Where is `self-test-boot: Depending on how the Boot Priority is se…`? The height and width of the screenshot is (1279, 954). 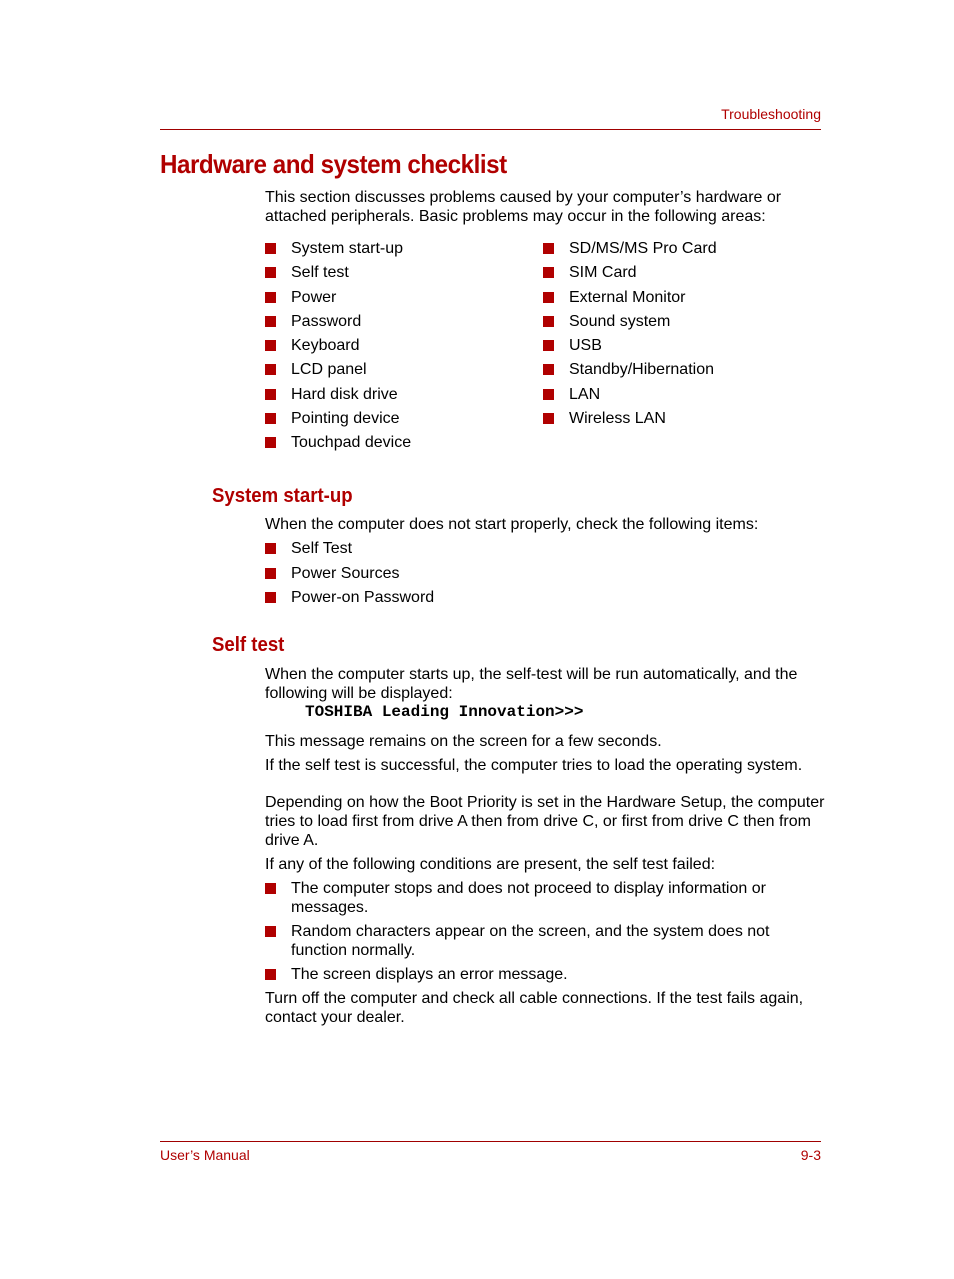 self-test-boot: Depending on how the Boot Priority is se… is located at coordinates (545, 821).